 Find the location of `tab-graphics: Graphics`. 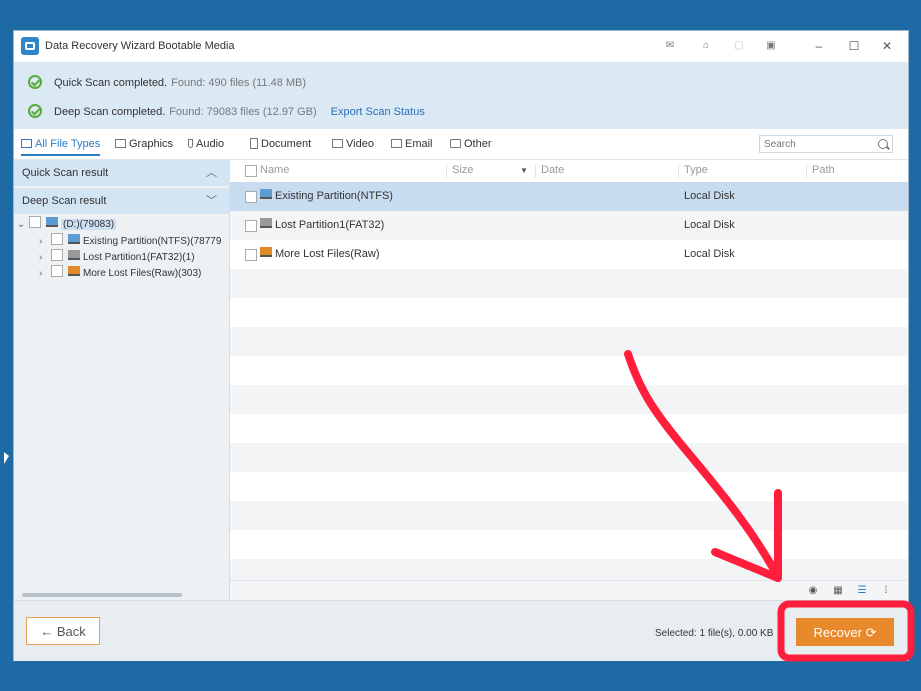

tab-graphics: Graphics is located at coordinates (144, 145).